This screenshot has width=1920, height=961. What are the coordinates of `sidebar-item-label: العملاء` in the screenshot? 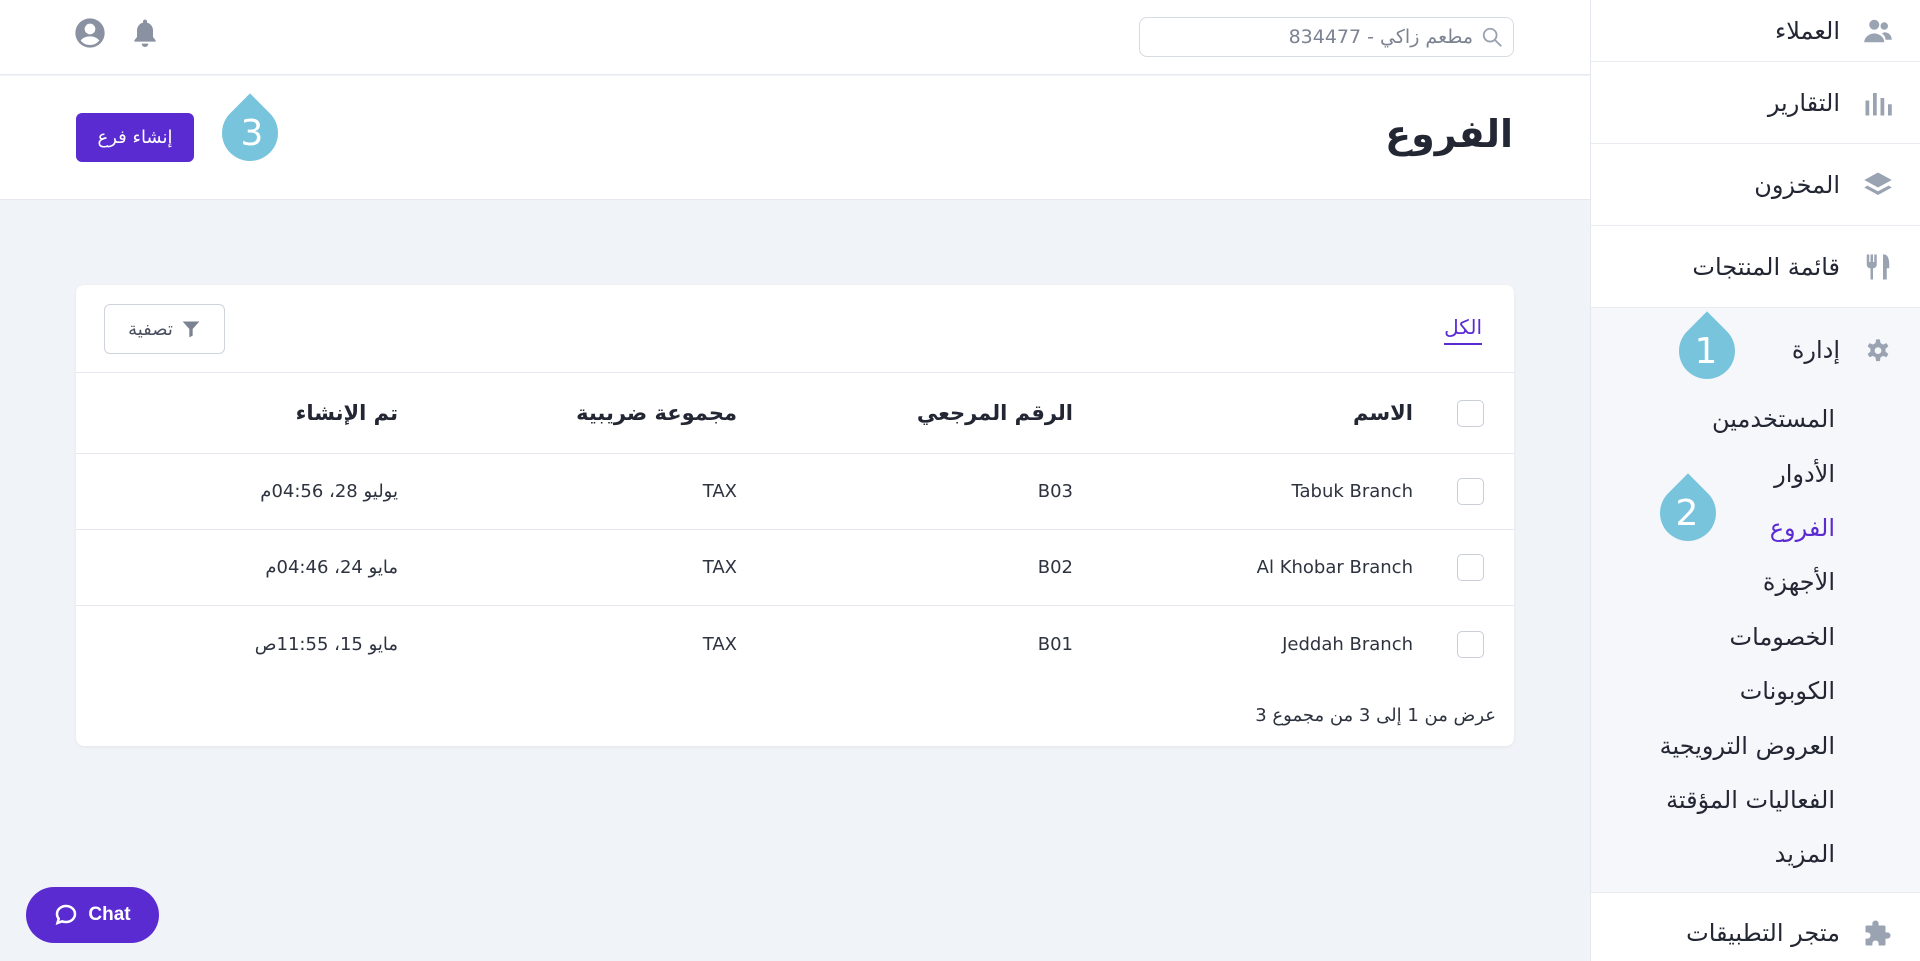 It's located at (1807, 30).